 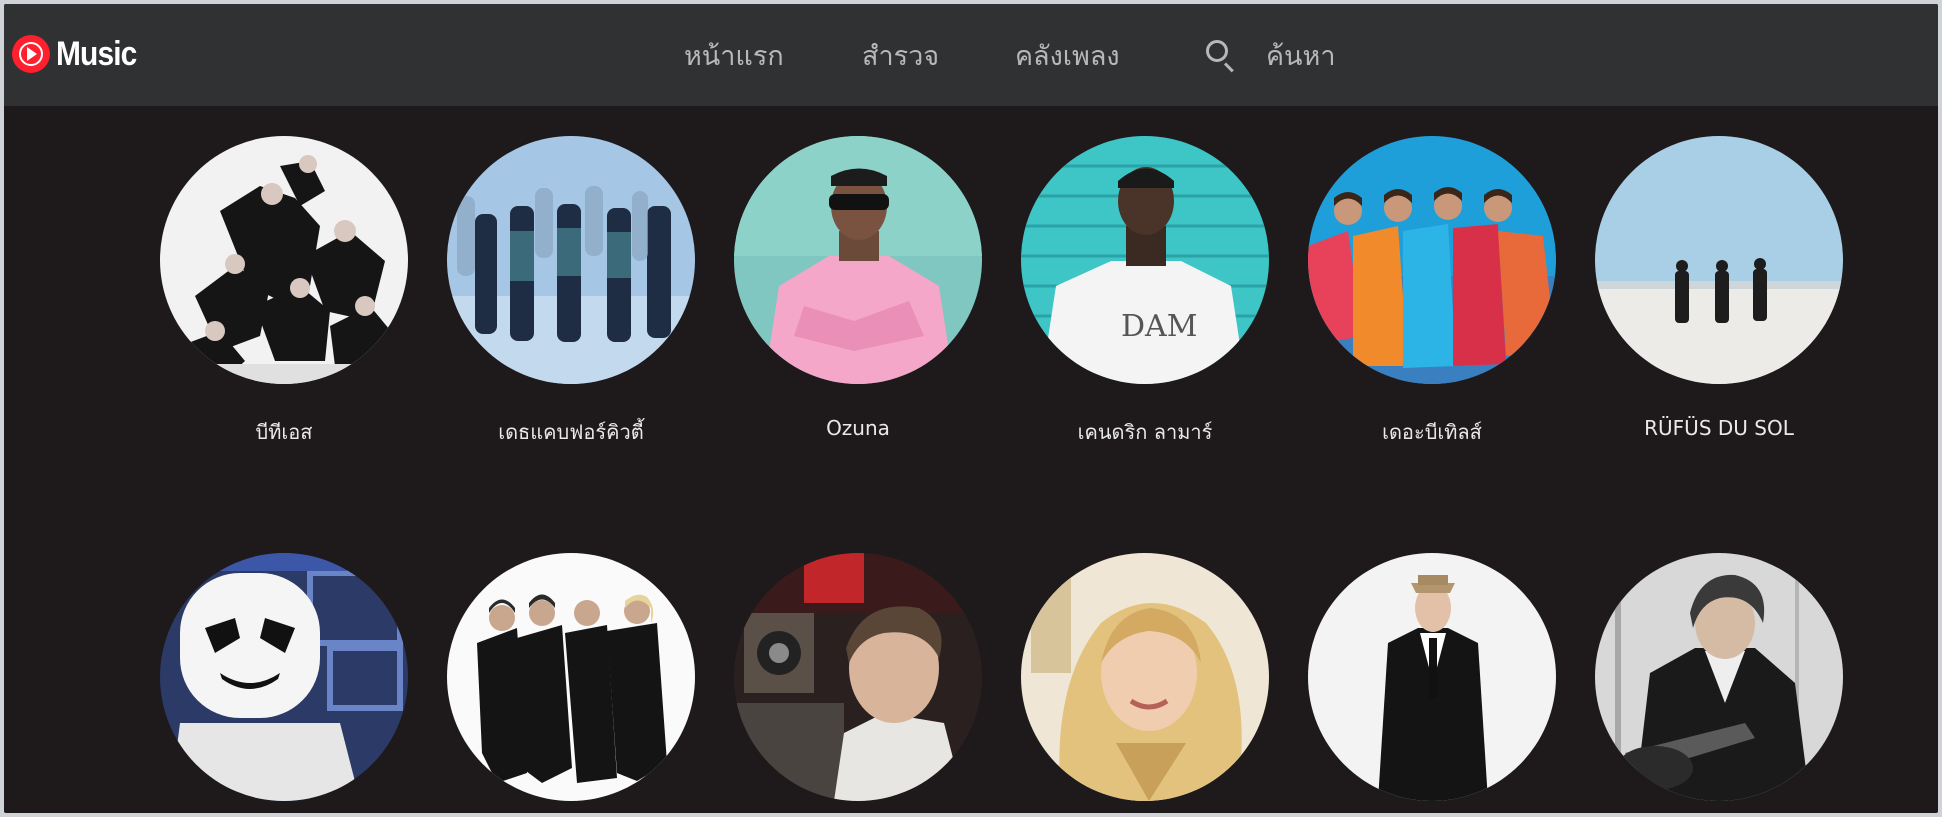 I want to click on nav-search: ค้นหา, so click(x=1300, y=55).